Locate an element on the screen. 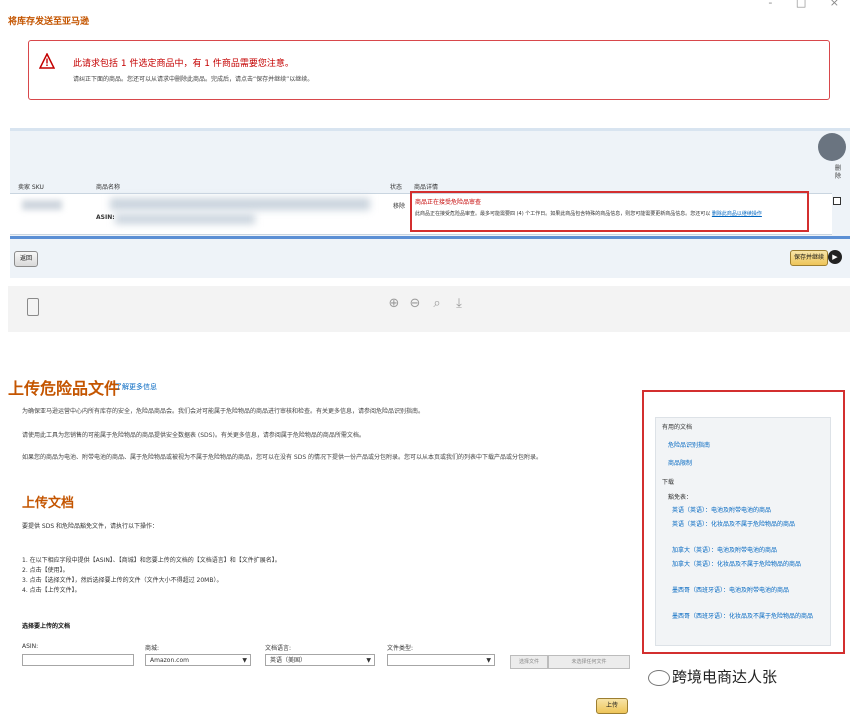 The image size is (853, 715). zoom-in-icon: ⊕ is located at coordinates (394, 304).